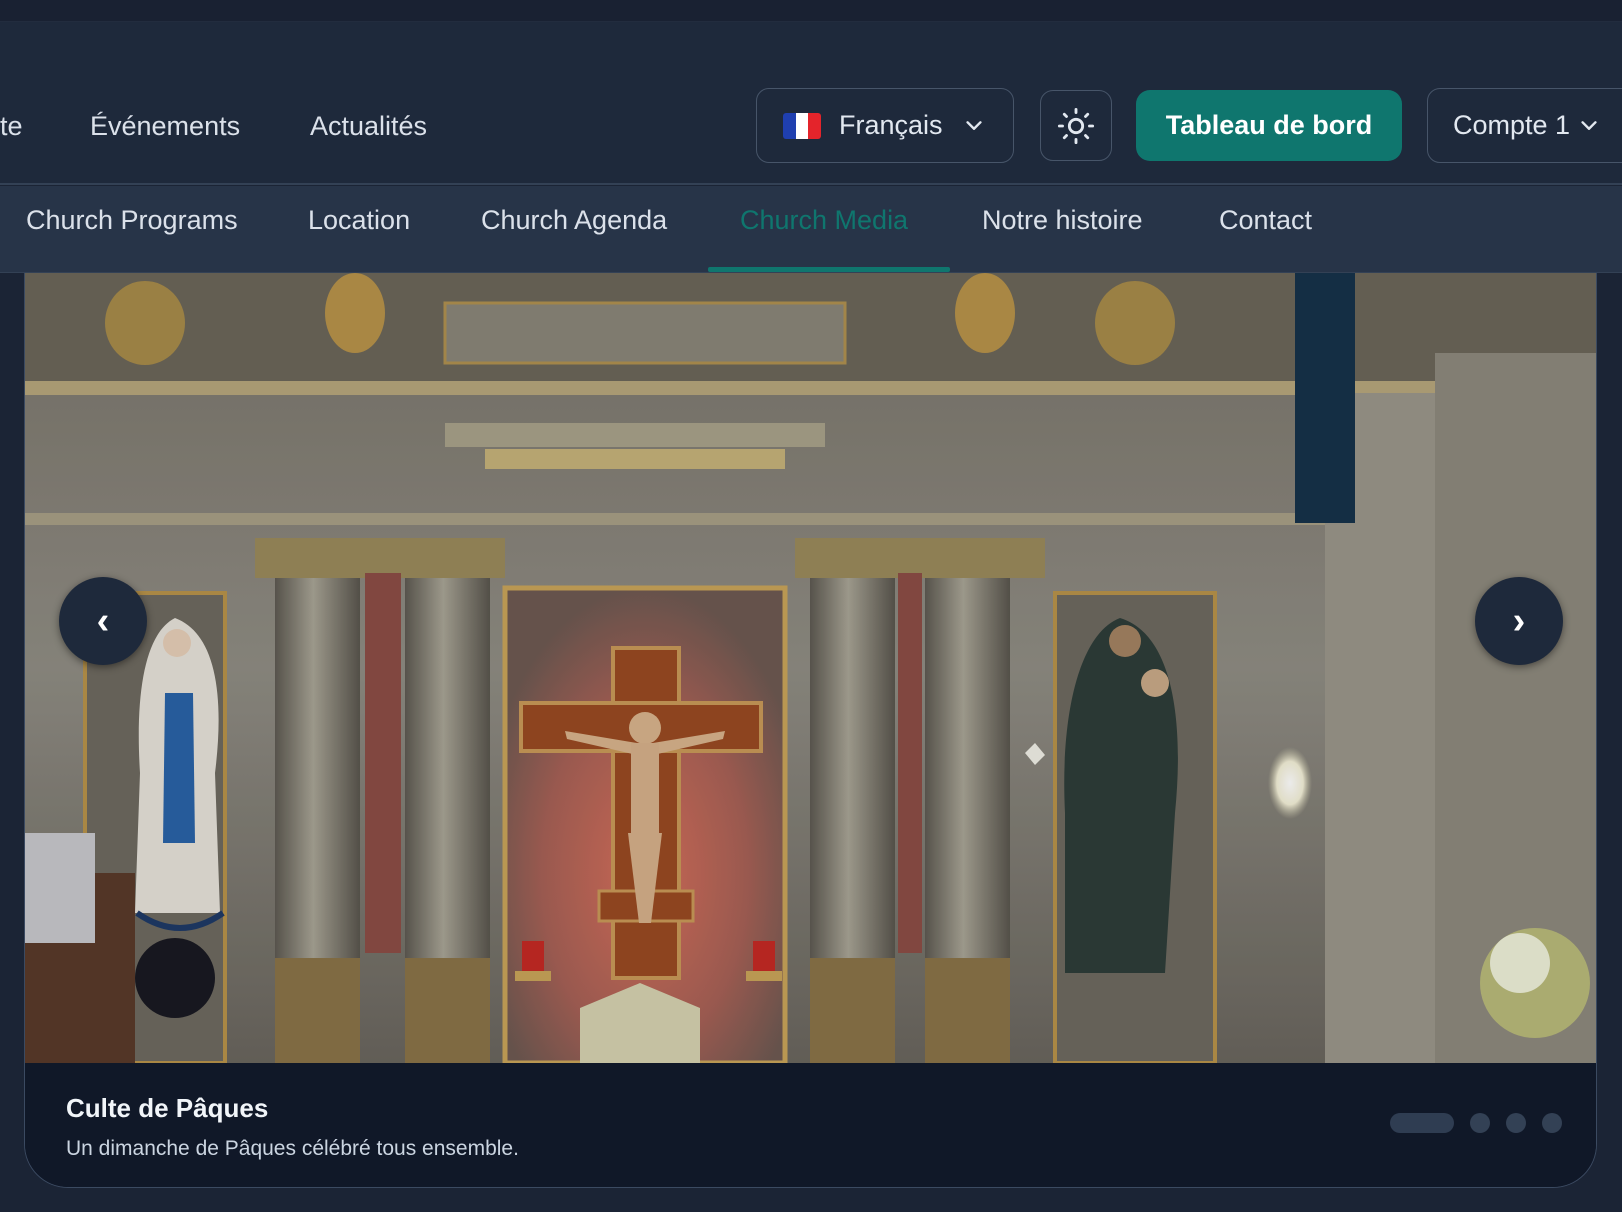  What do you see at coordinates (824, 229) in the screenshot?
I see `tab-church-media: Church Media` at bounding box center [824, 229].